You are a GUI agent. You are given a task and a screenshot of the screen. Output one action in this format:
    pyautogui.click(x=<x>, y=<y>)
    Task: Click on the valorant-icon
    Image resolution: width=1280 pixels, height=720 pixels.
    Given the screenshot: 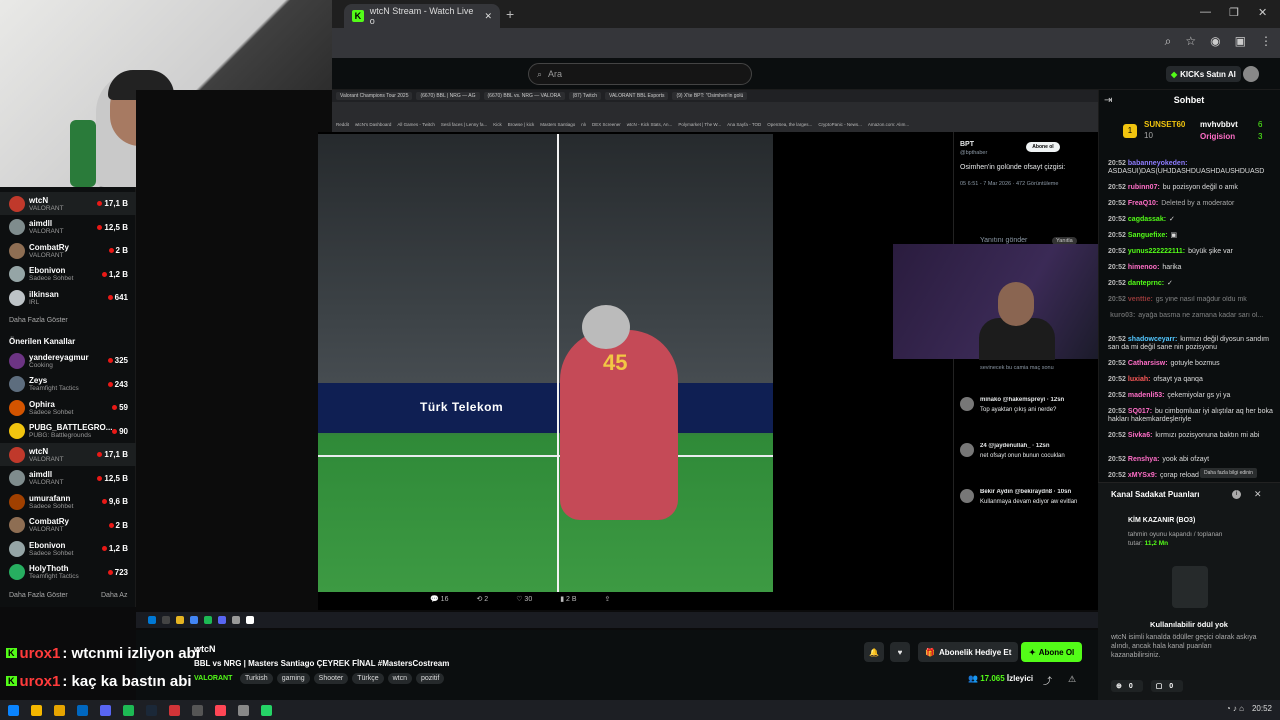 What is the action you would take?
    pyautogui.click(x=220, y=710)
    